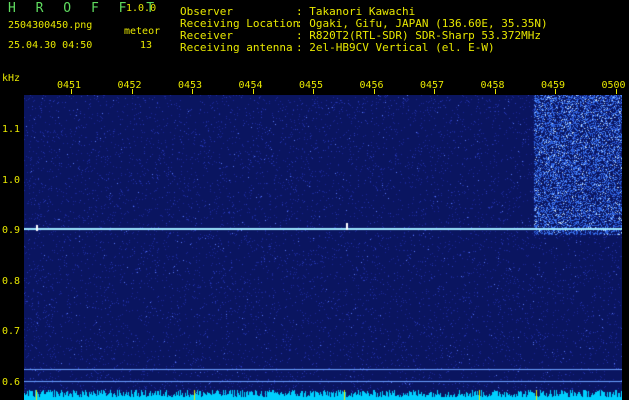  Describe the element at coordinates (50, 45) in the screenshot. I see `date-time: 25.04.30 04:50` at that location.